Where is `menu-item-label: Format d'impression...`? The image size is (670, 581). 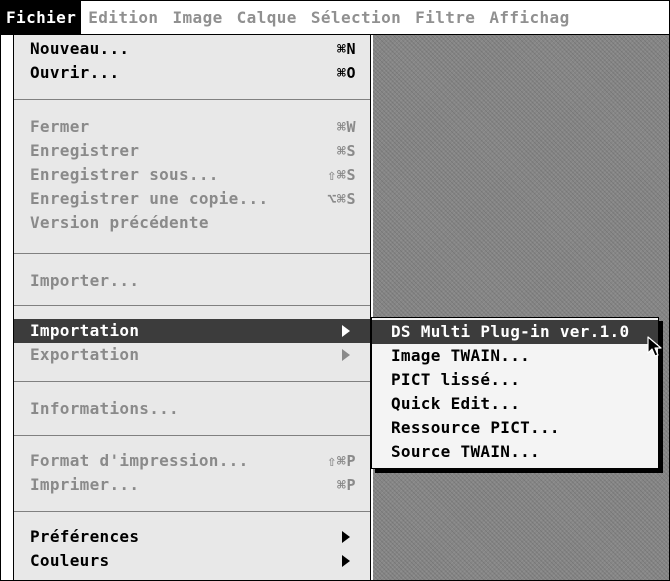 menu-item-label: Format d'impression... is located at coordinates (139, 460).